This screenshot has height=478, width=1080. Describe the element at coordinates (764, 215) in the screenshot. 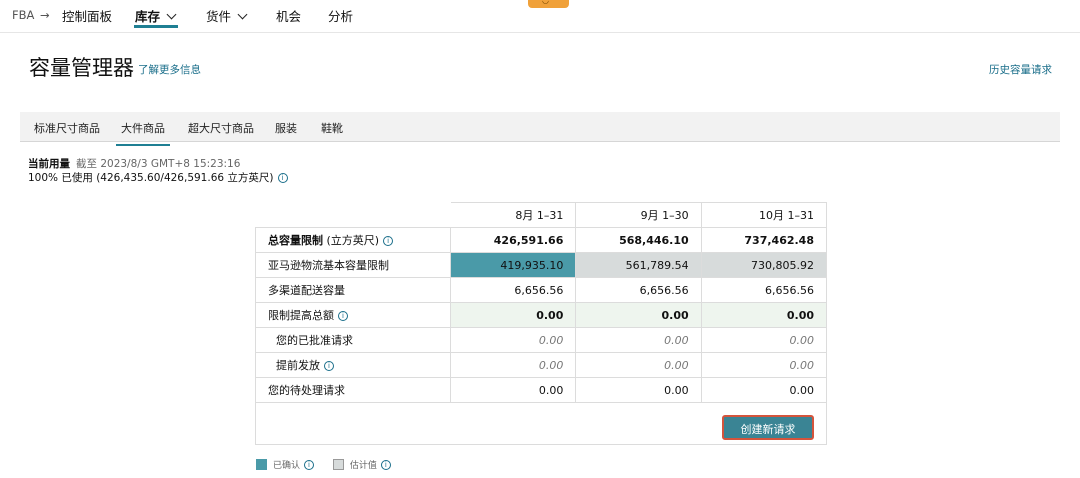

I see `column-header: 10月 1–31` at that location.